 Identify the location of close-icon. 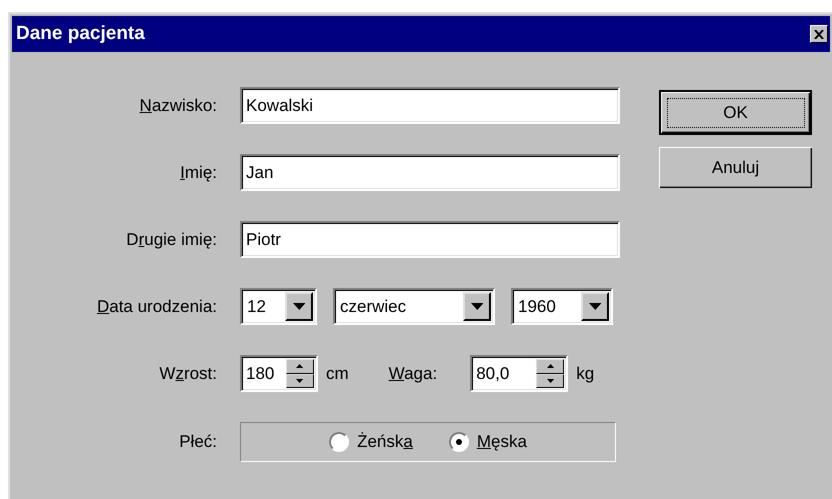
(819, 34).